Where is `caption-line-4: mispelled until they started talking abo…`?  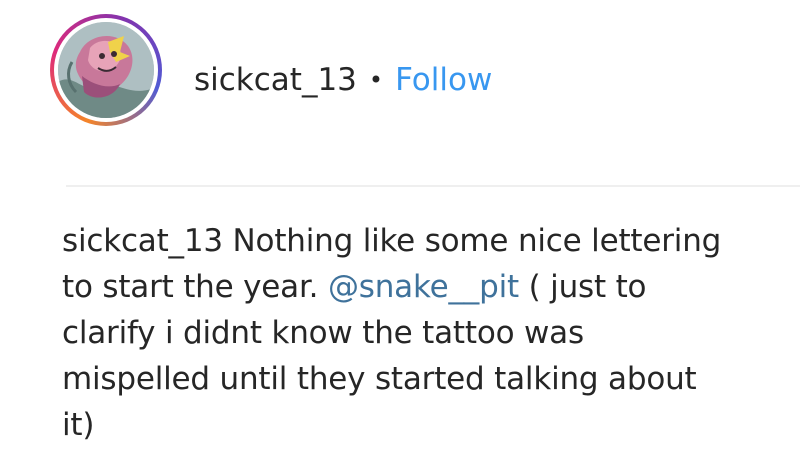
caption-line-4: mispelled until they started talking abo… is located at coordinates (379, 379).